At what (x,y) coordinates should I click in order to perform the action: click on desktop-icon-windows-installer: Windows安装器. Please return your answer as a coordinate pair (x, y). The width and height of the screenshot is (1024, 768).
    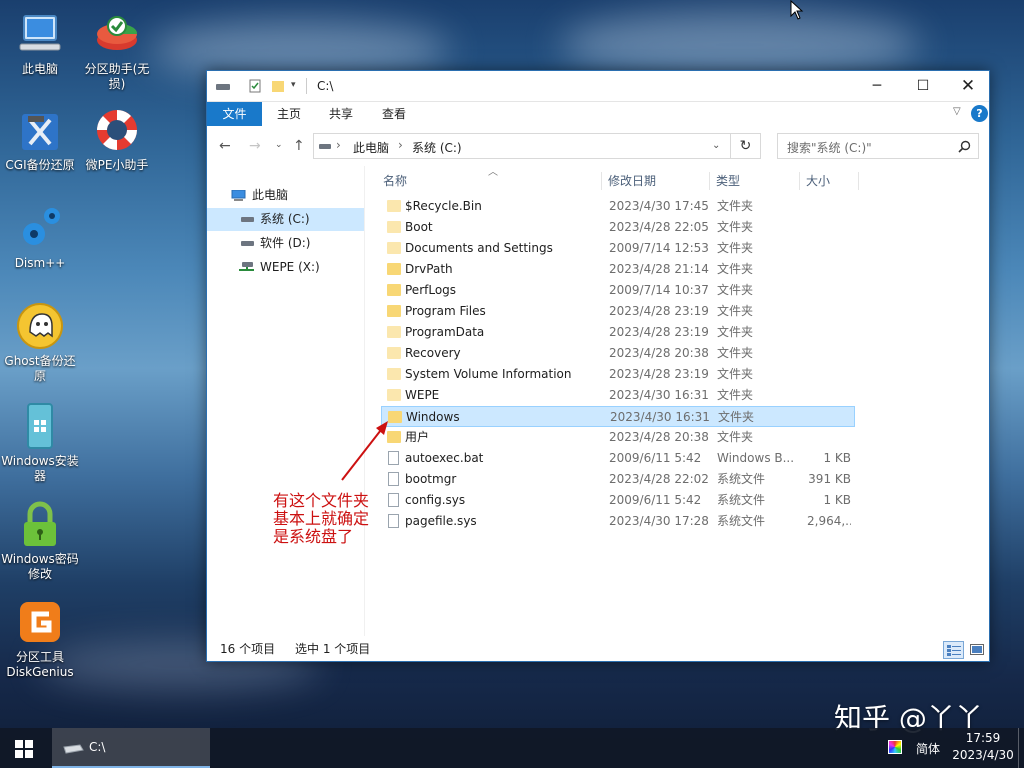
    Looking at the image, I should click on (40, 443).